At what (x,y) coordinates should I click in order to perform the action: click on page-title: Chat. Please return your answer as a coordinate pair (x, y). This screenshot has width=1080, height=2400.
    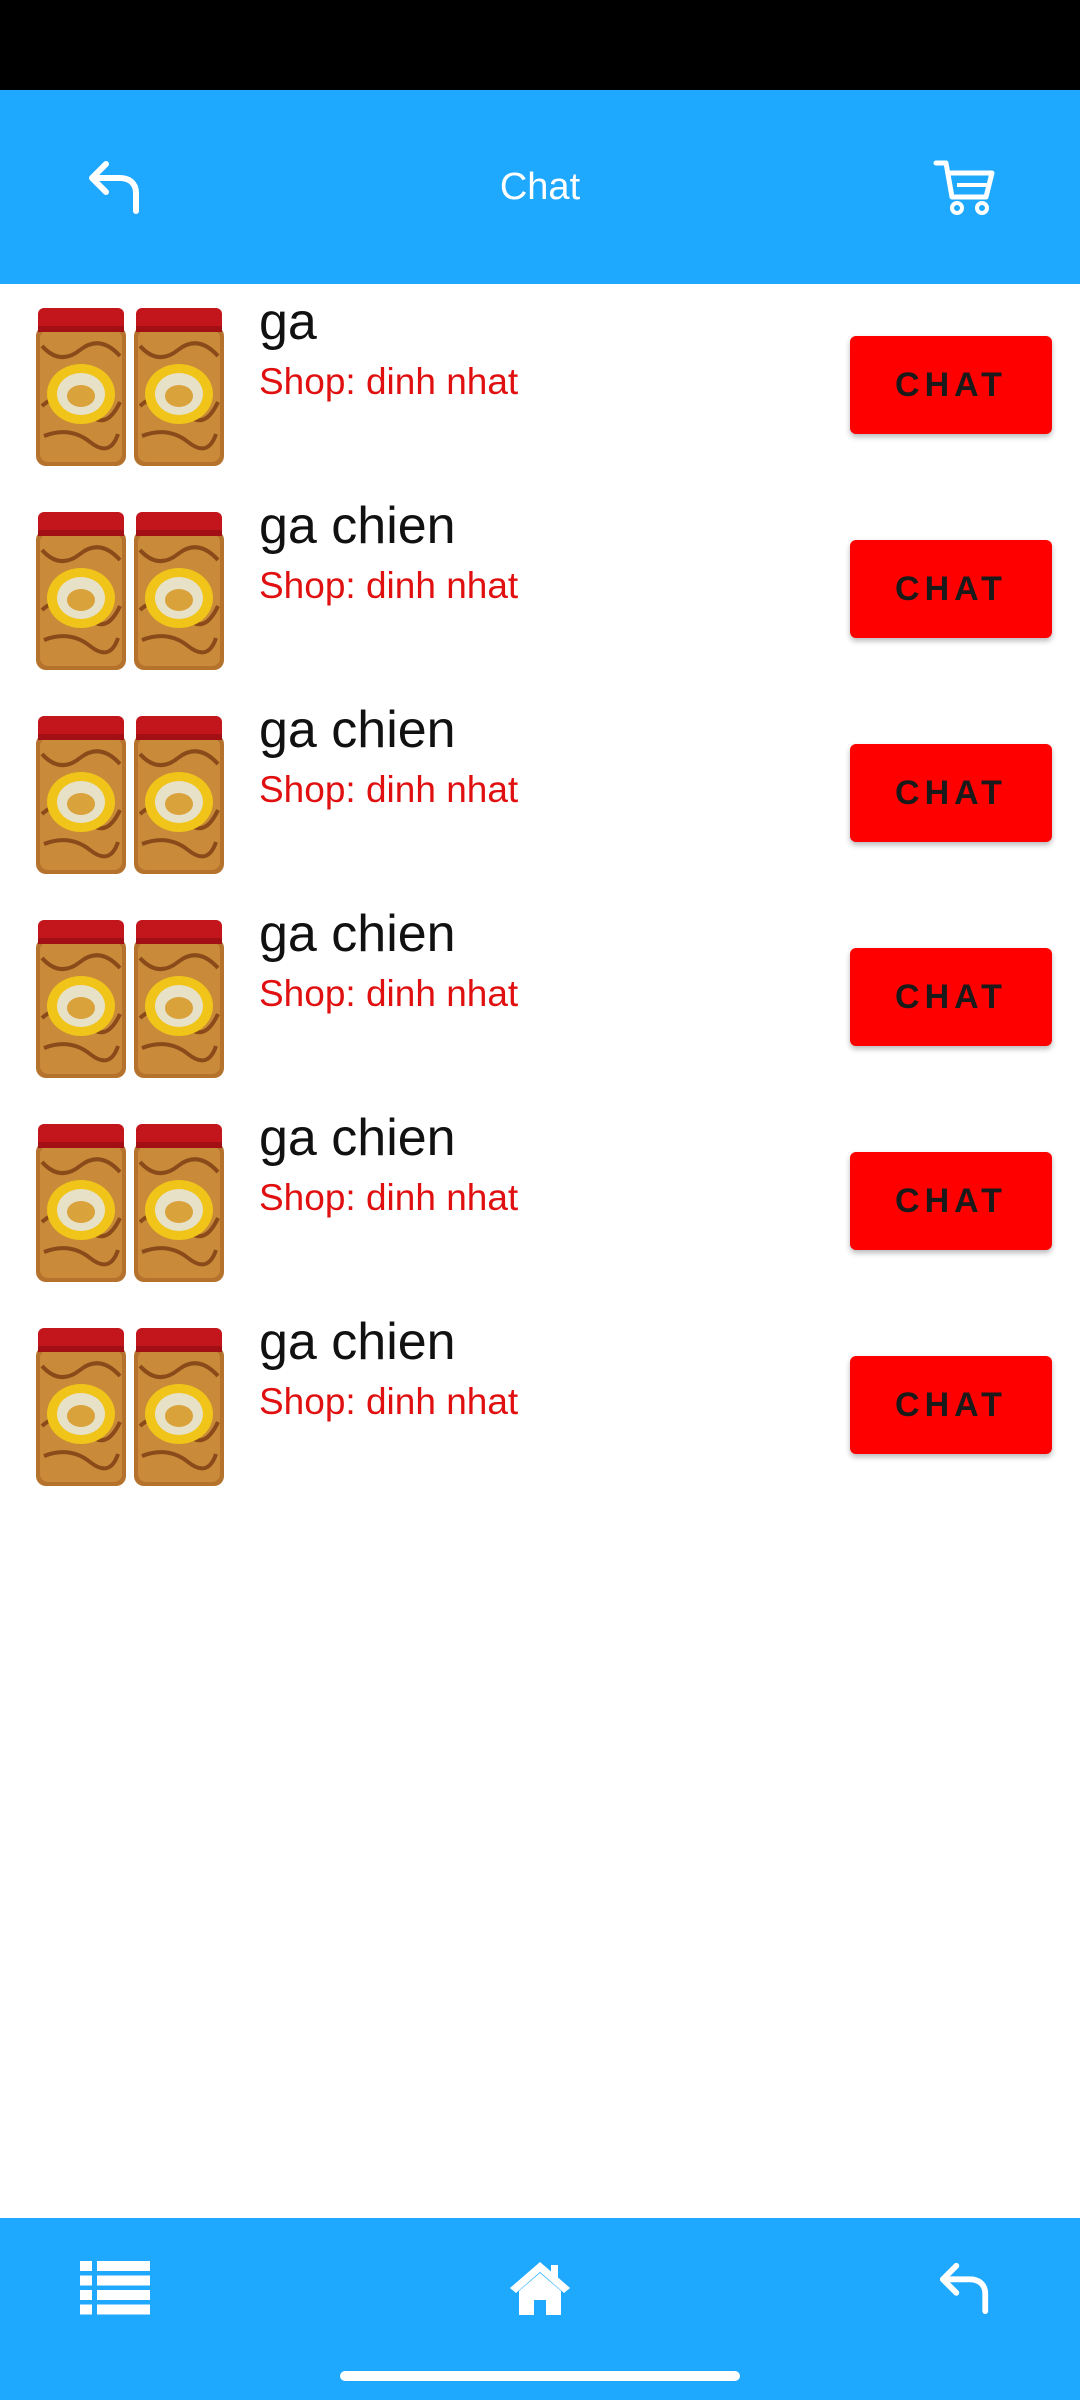
    Looking at the image, I should click on (540, 187).